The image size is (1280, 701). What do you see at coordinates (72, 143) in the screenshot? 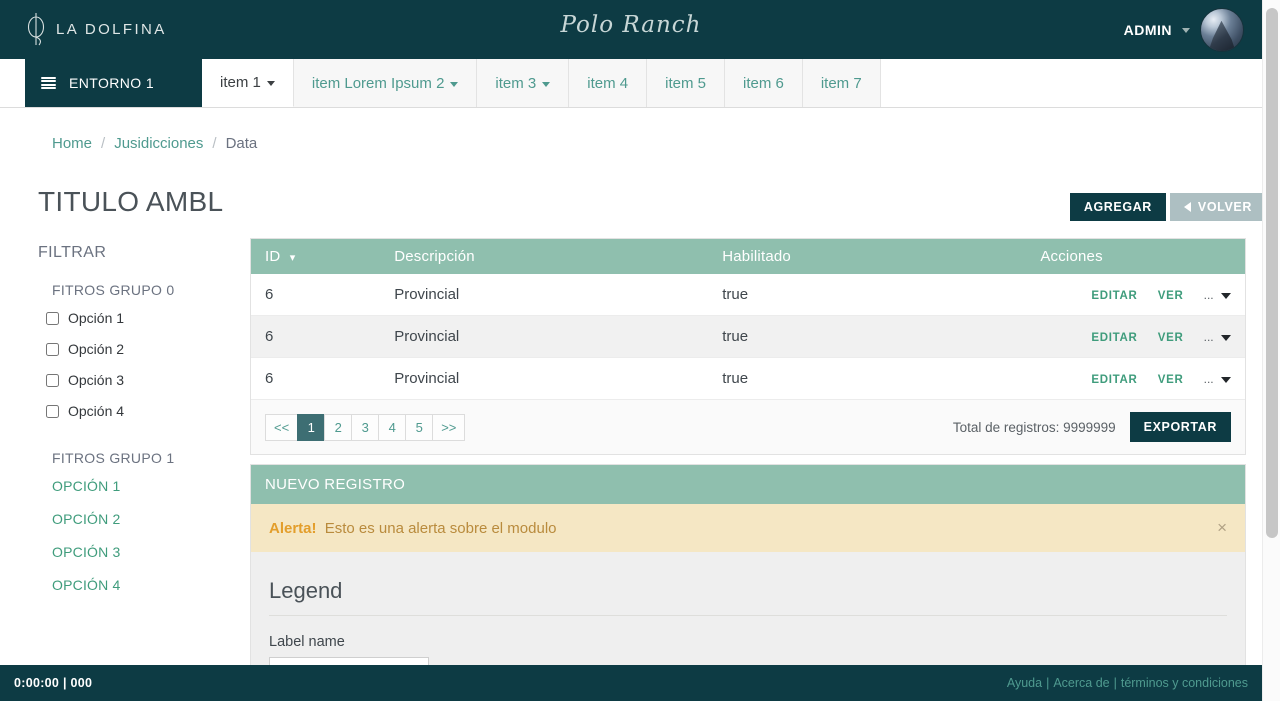
I see `breadcrumb-item-home: Home` at bounding box center [72, 143].